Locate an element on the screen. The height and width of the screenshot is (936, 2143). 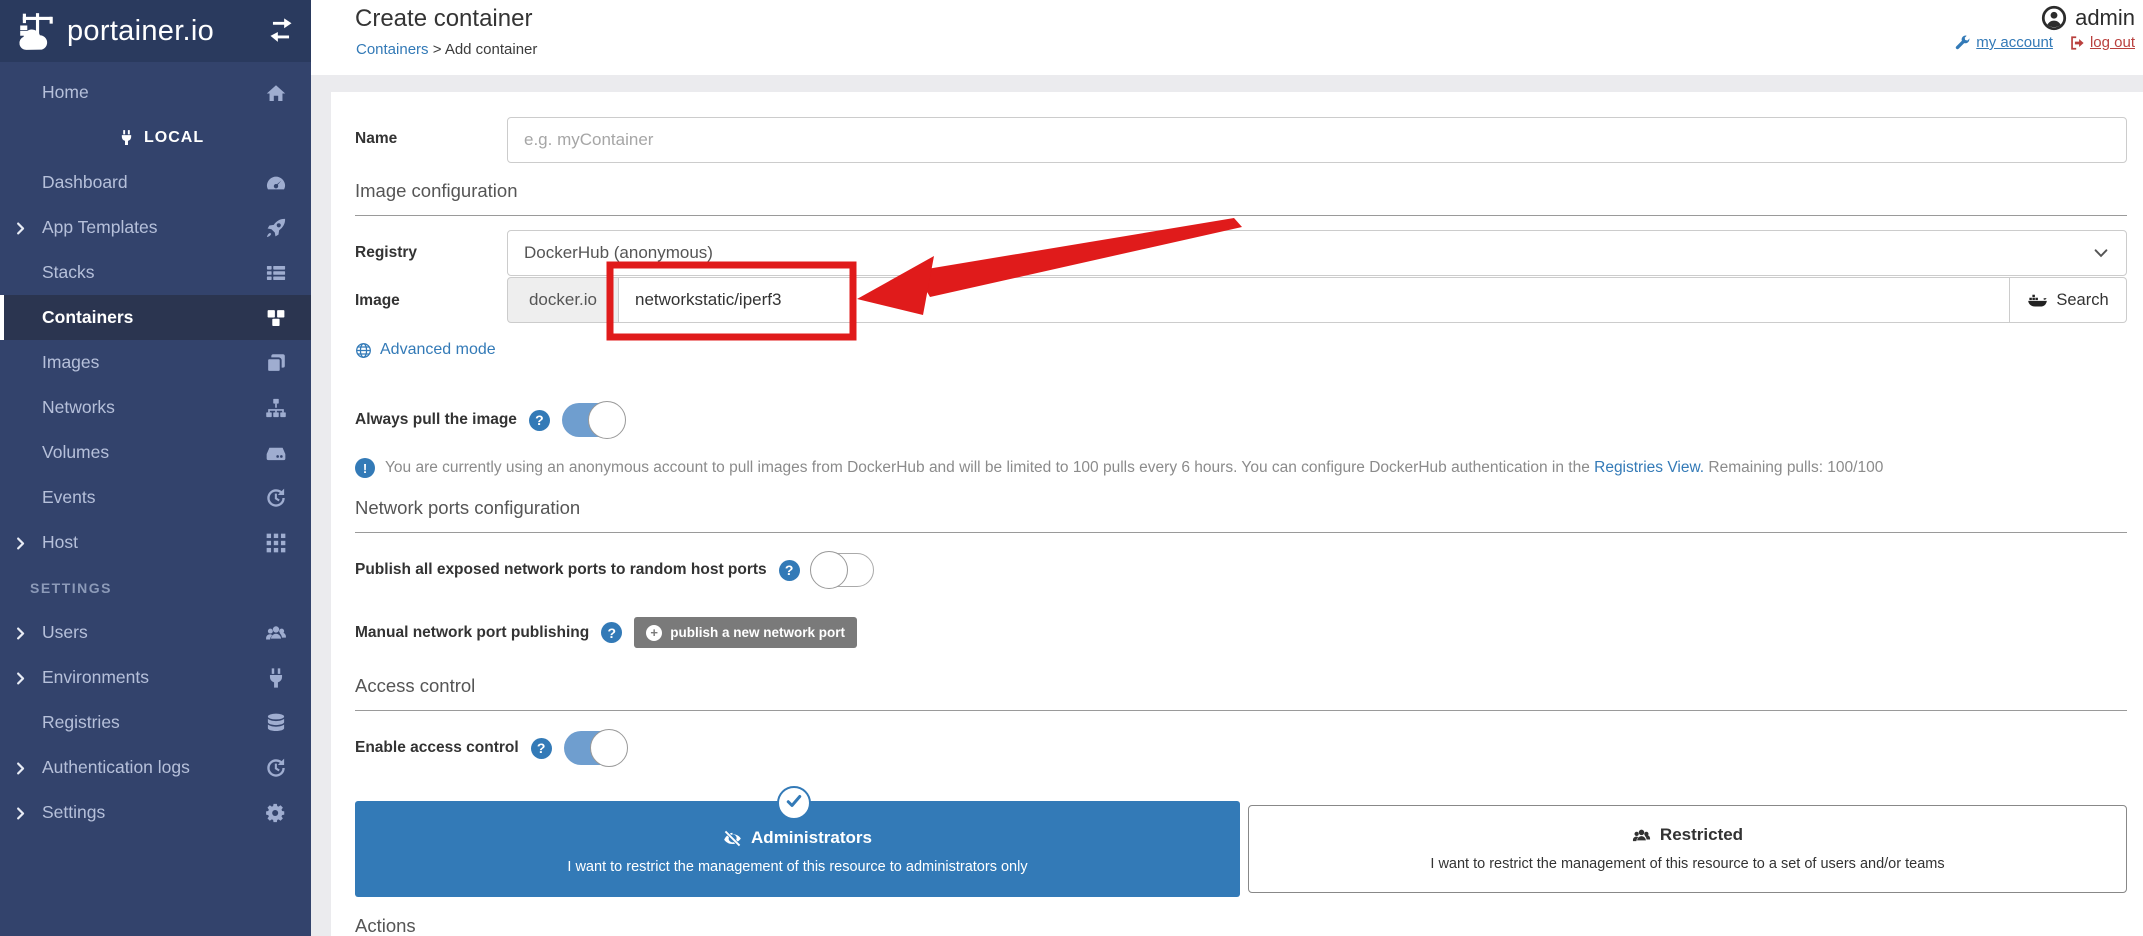
image-registry-prefix: docker.io is located at coordinates (563, 300).